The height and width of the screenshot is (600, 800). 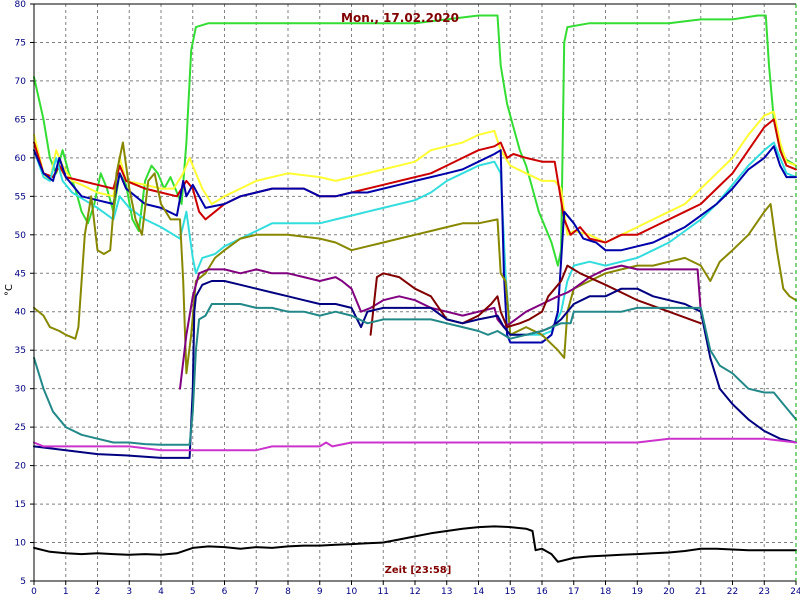 What do you see at coordinates (669, 592) in the screenshot?
I see `x-tick-label: 20` at bounding box center [669, 592].